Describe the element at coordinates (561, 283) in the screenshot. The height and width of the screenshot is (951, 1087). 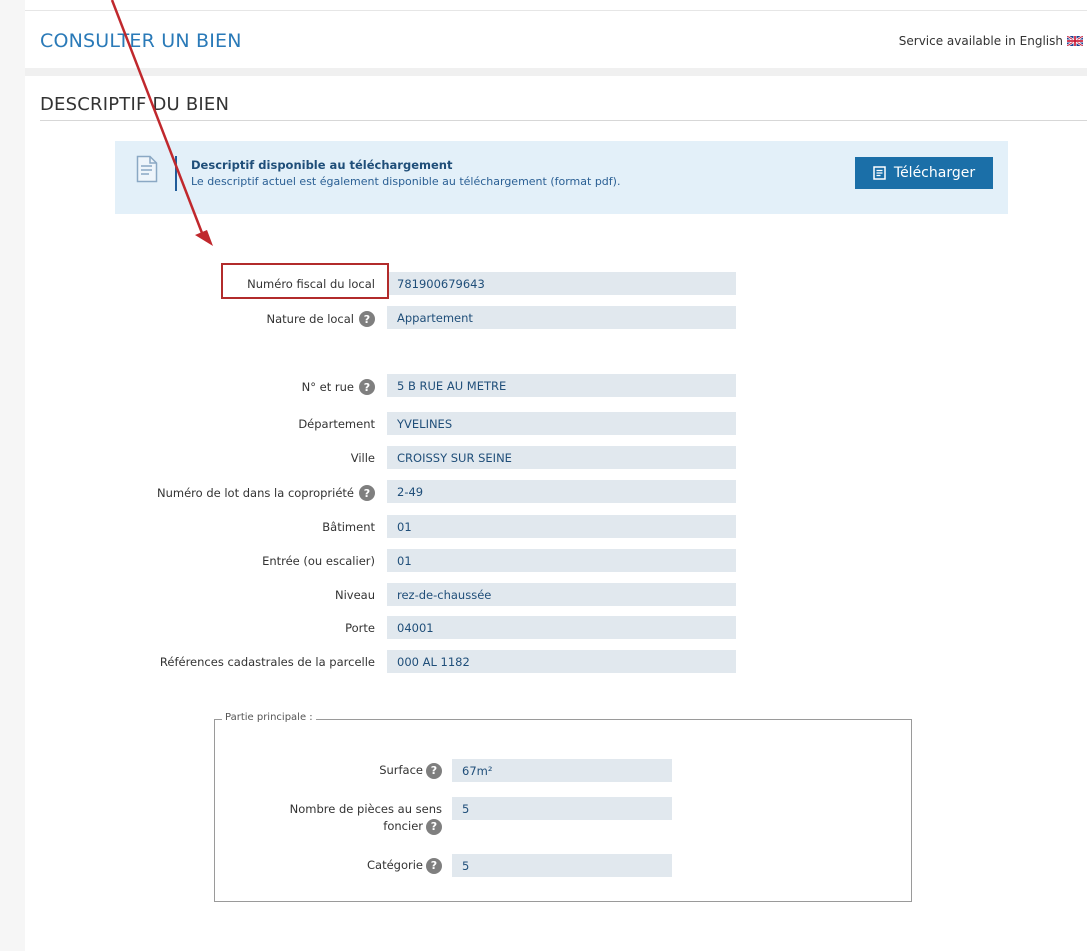
I see `field-value: 781900679643` at that location.